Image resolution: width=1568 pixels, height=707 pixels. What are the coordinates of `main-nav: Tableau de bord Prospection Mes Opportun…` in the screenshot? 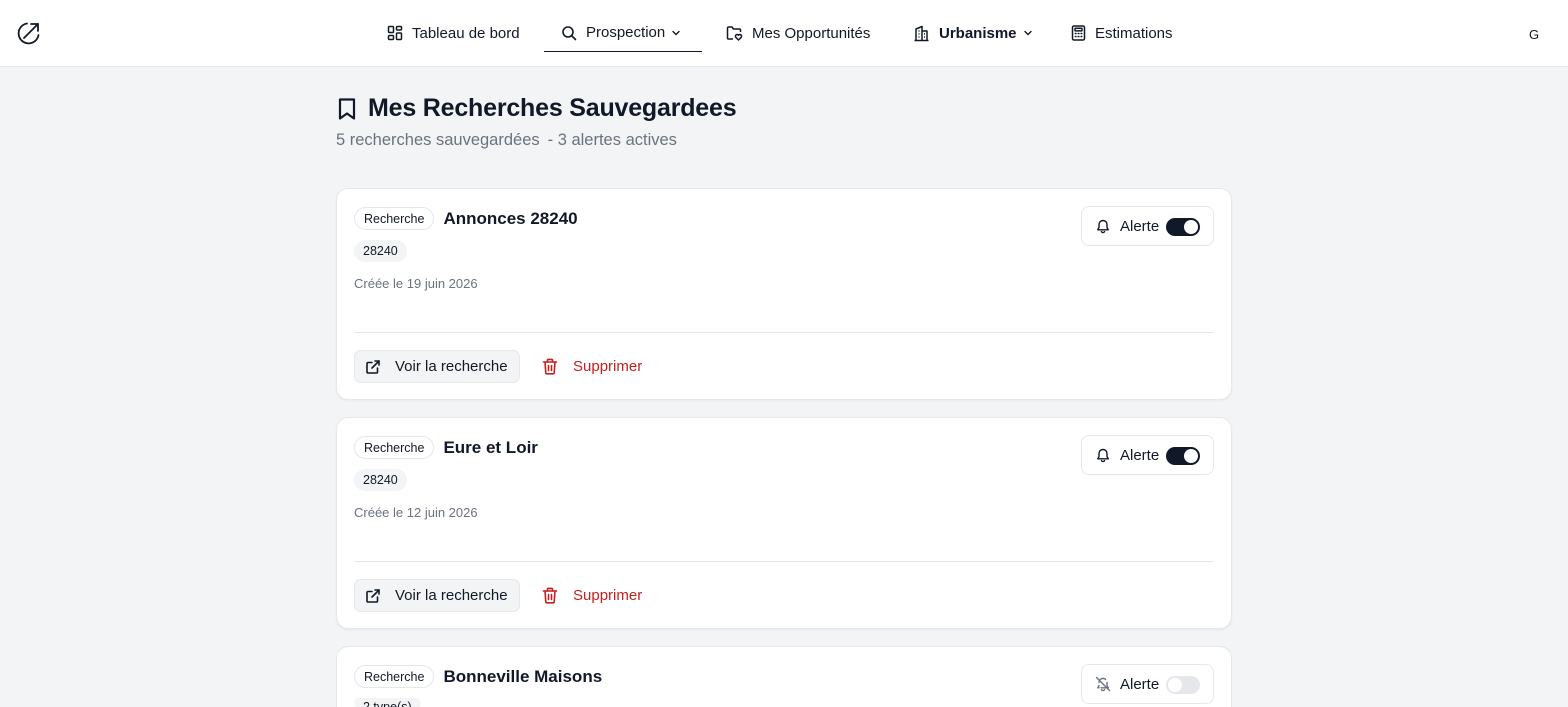 It's located at (784, 33).